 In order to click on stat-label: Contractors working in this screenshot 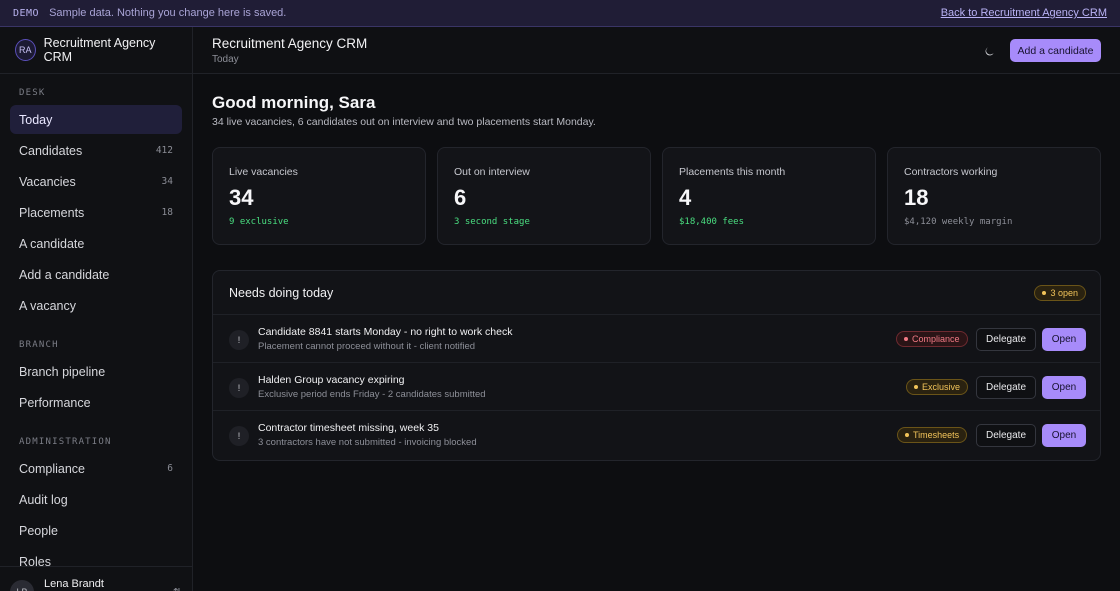, I will do `click(951, 172)`.